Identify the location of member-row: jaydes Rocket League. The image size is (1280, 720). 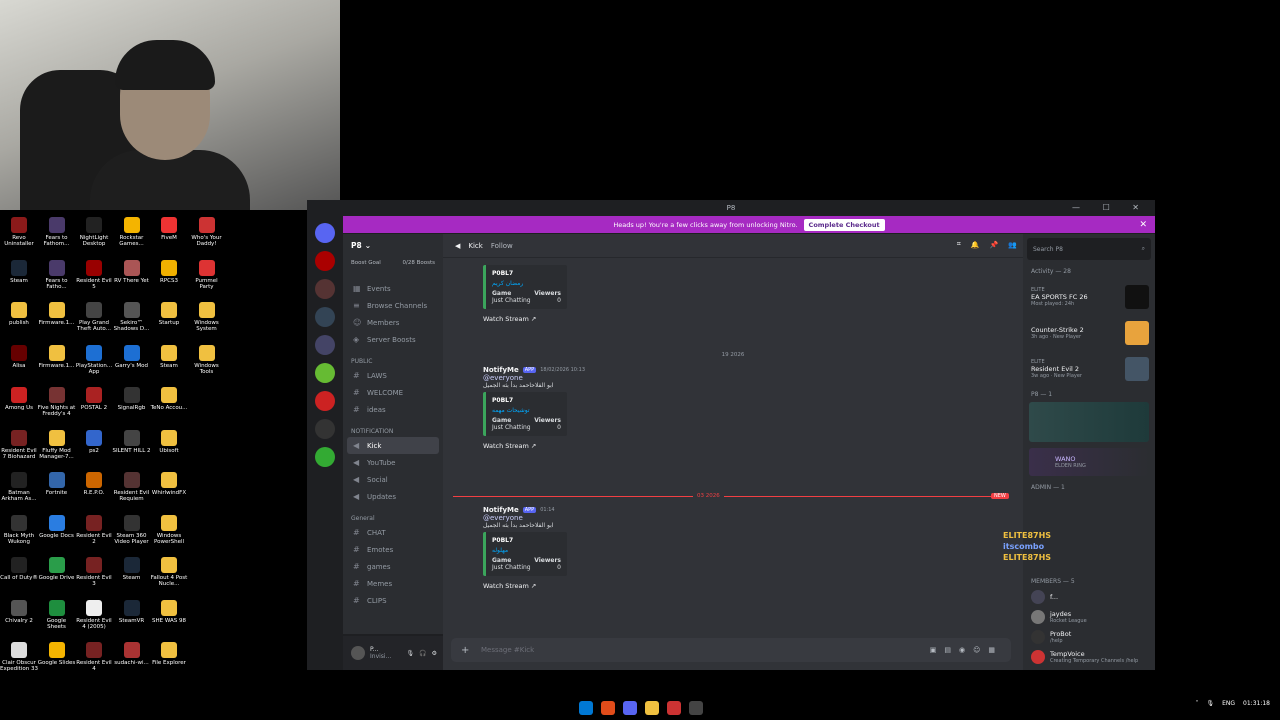
(1089, 617).